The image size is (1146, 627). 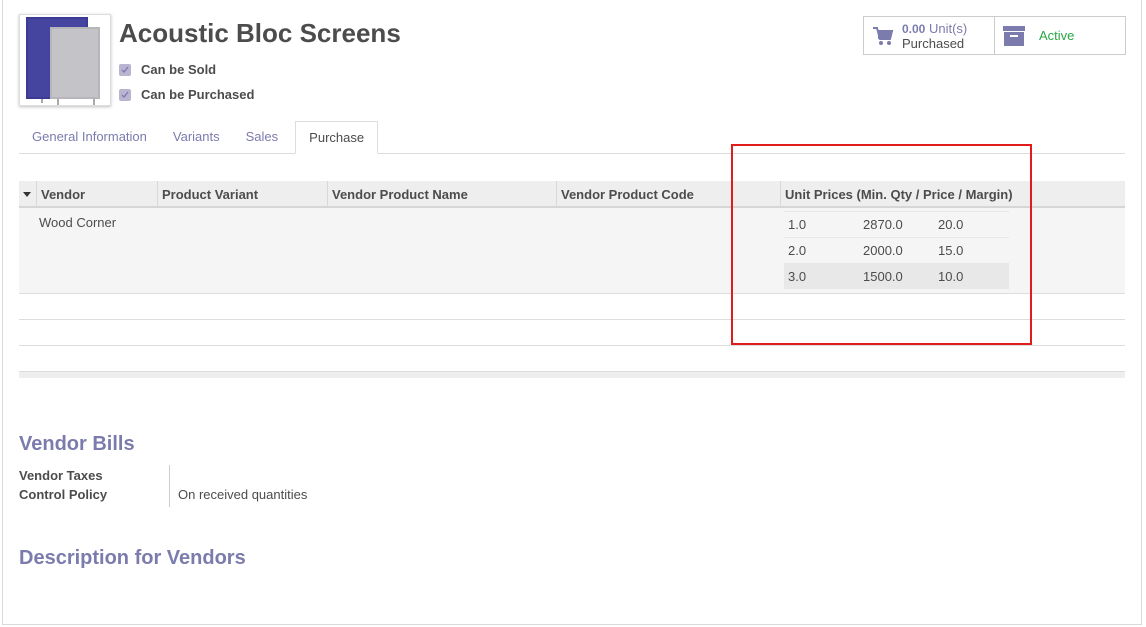 I want to click on column-product-variant: Product Variant, so click(x=243, y=193).